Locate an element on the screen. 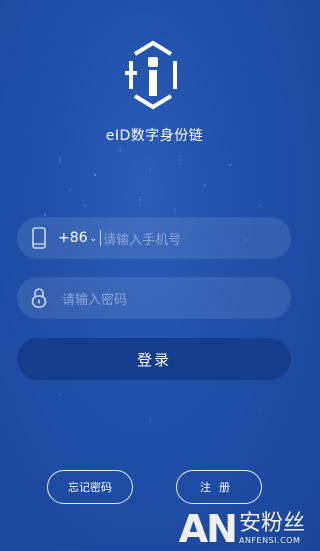 Image resolution: width=320 pixels, height=551 pixels. register-button: 注册 is located at coordinates (219, 487).